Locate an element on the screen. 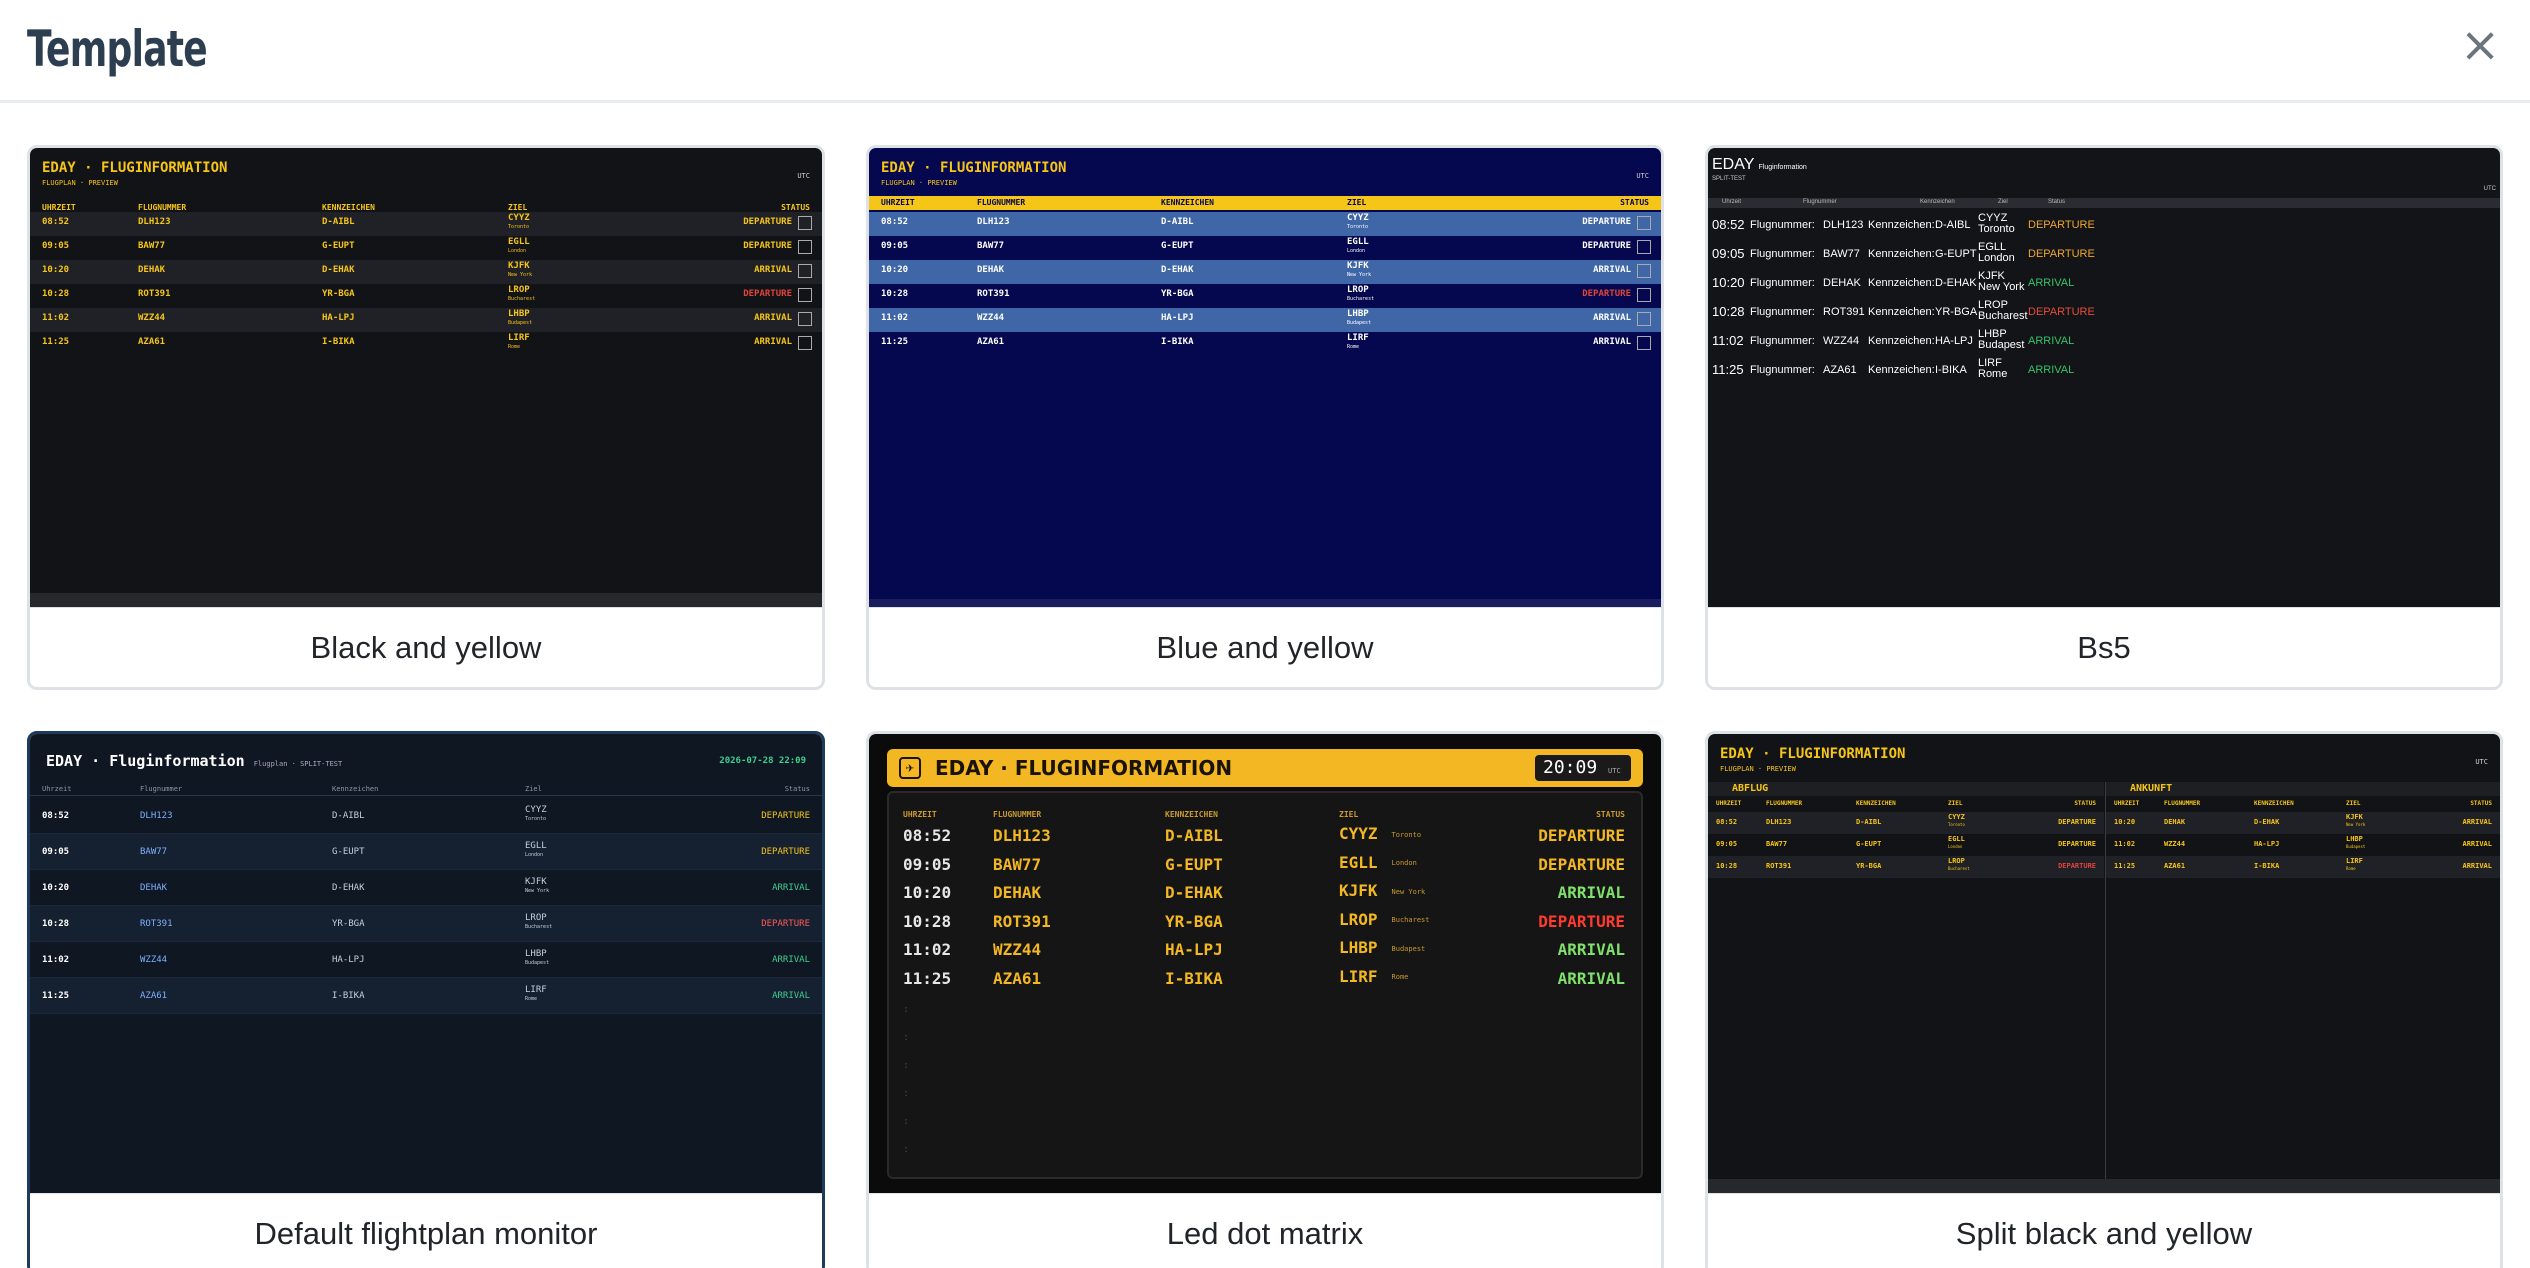 The image size is (2530, 1268). flight-time: 11:25 is located at coordinates (1728, 369).